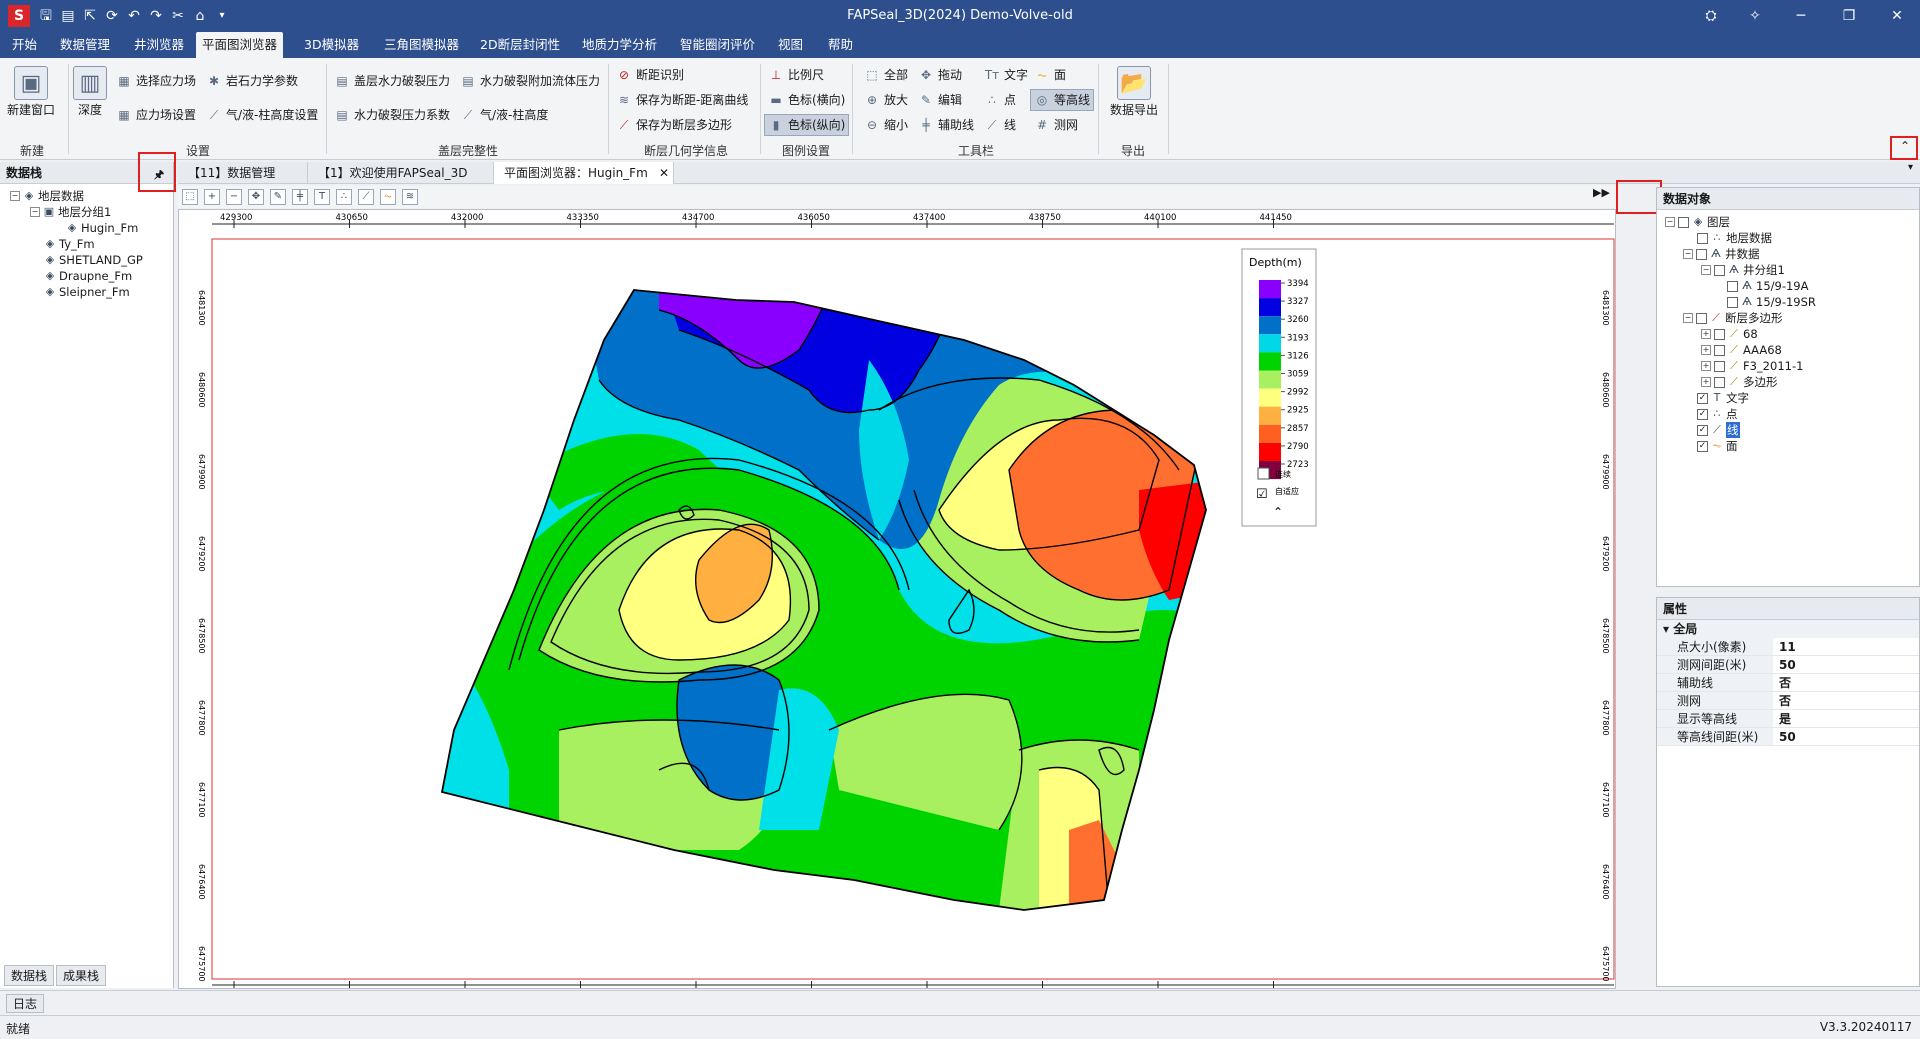 The height and width of the screenshot is (1039, 1920). I want to click on obj-fault-68: + ⟋ 68, so click(1788, 334).